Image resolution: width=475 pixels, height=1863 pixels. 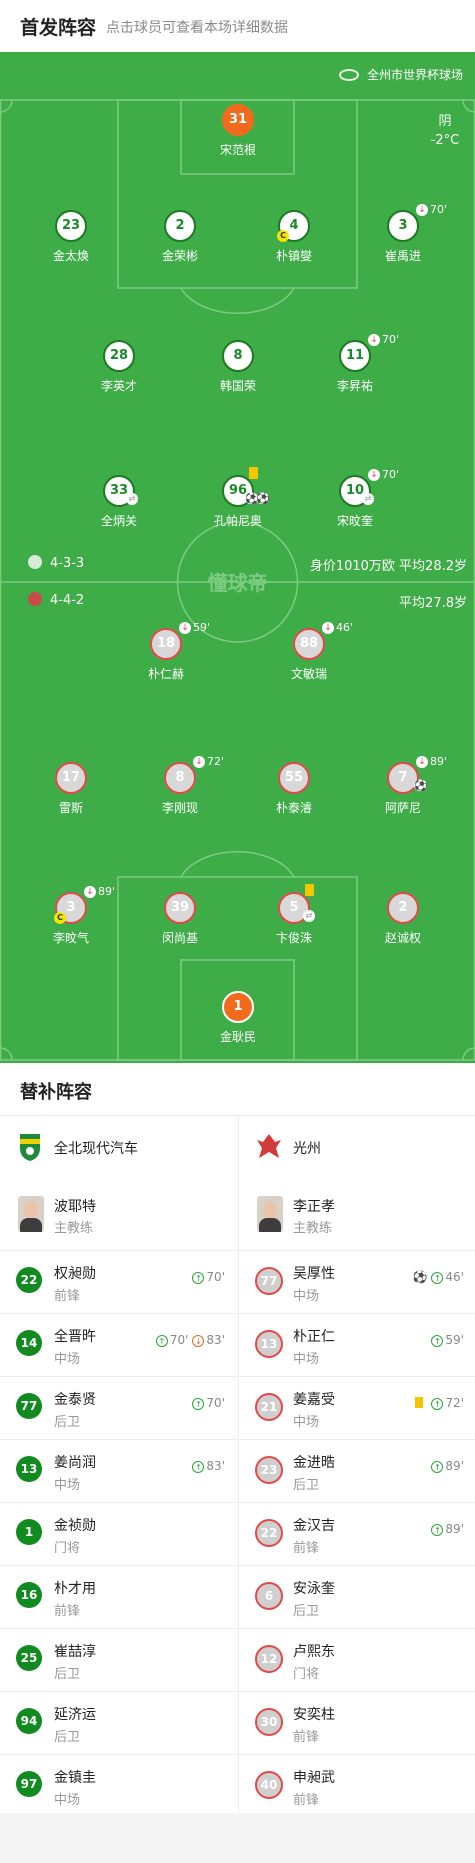 I want to click on venue: 全州市世界杯球场, so click(x=400, y=74).